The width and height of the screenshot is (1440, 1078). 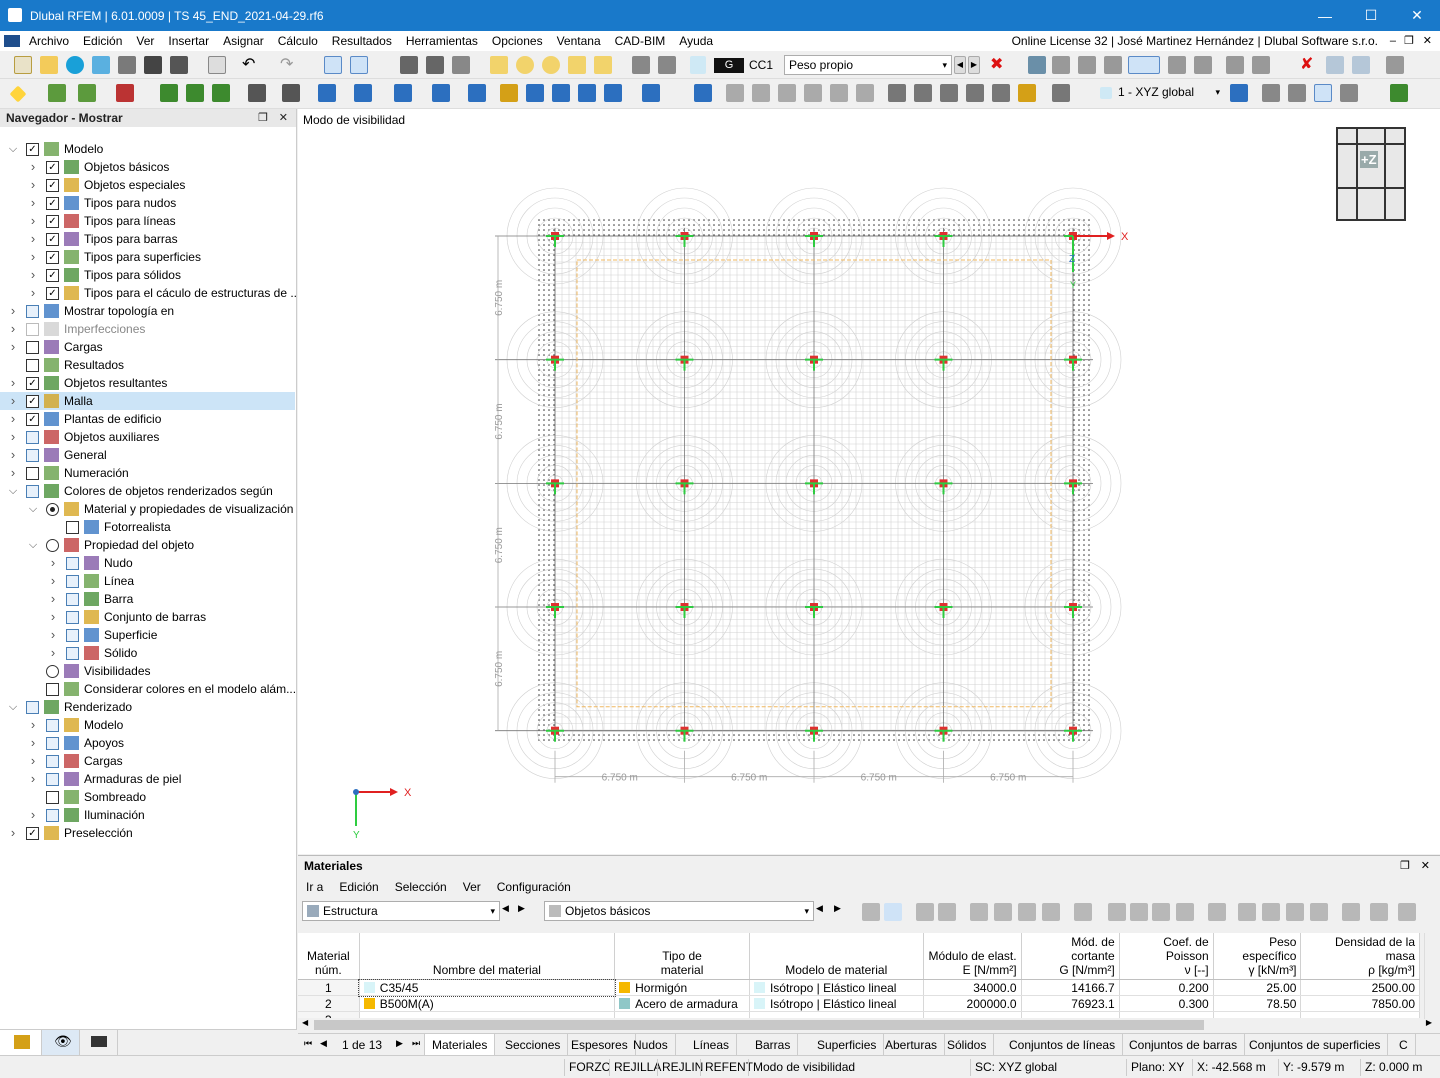 I want to click on nav-item: › Apoyos, so click(x=147, y=743).